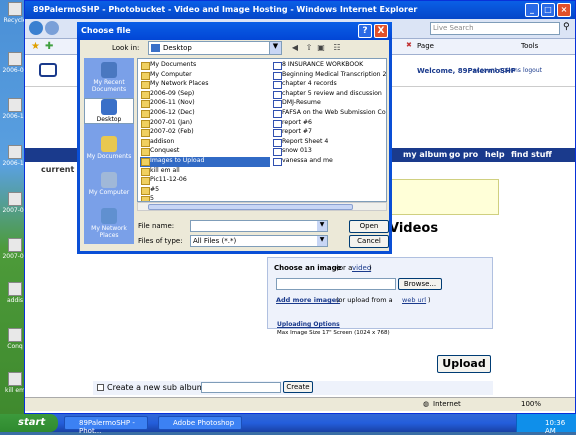  Describe the element at coordinates (259, 226) in the screenshot. I see `file-name-input: ▼` at that location.